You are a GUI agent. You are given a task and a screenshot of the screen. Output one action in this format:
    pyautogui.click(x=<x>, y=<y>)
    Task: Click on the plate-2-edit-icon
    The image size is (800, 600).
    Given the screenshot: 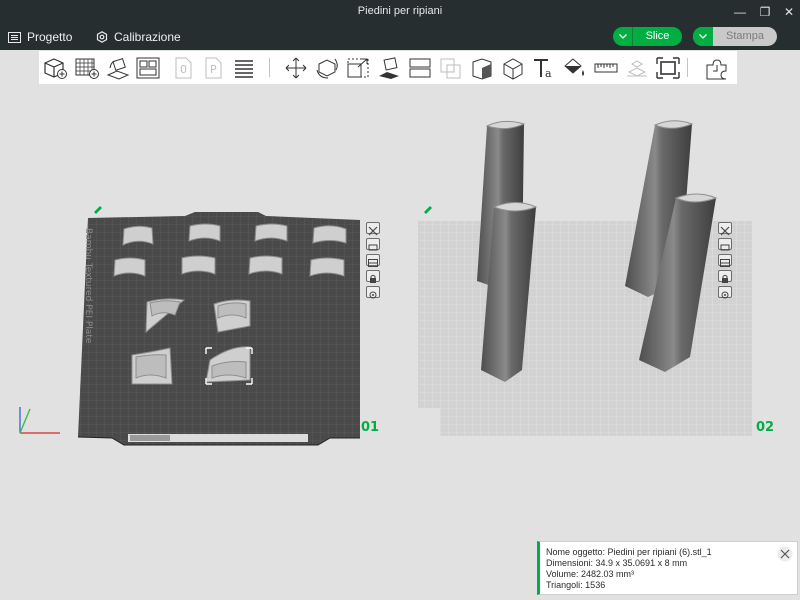 What is the action you would take?
    pyautogui.click(x=428, y=210)
    